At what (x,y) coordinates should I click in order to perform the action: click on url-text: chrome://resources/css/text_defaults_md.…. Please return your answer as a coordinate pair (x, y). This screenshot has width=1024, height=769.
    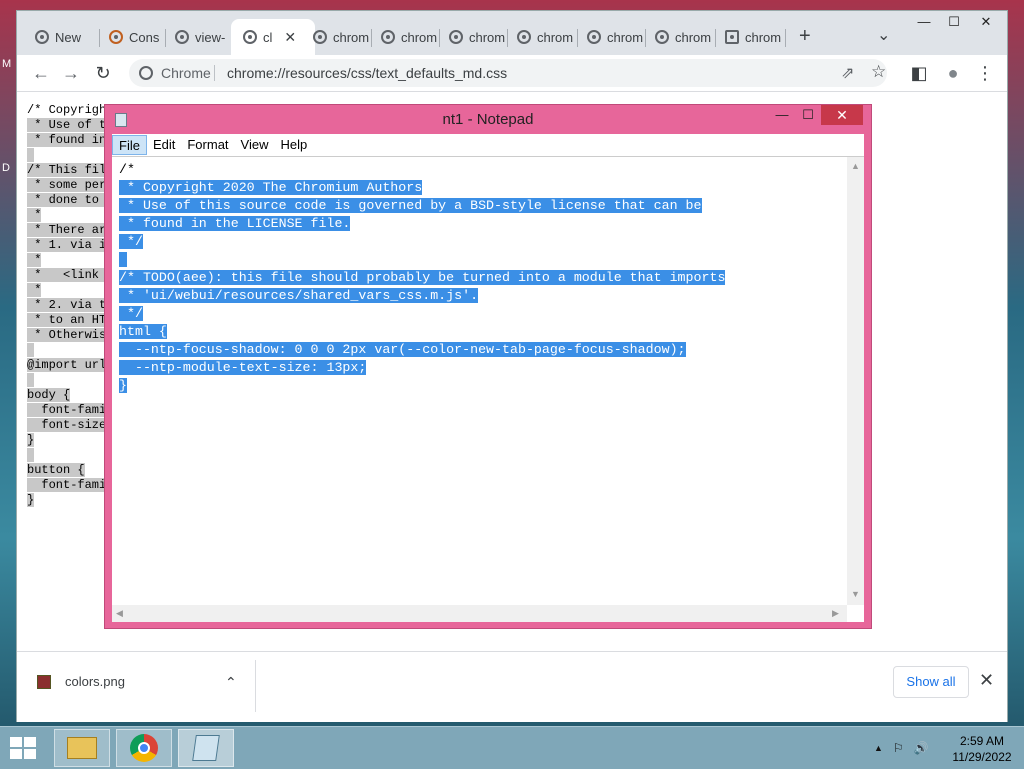
    Looking at the image, I should click on (367, 73).